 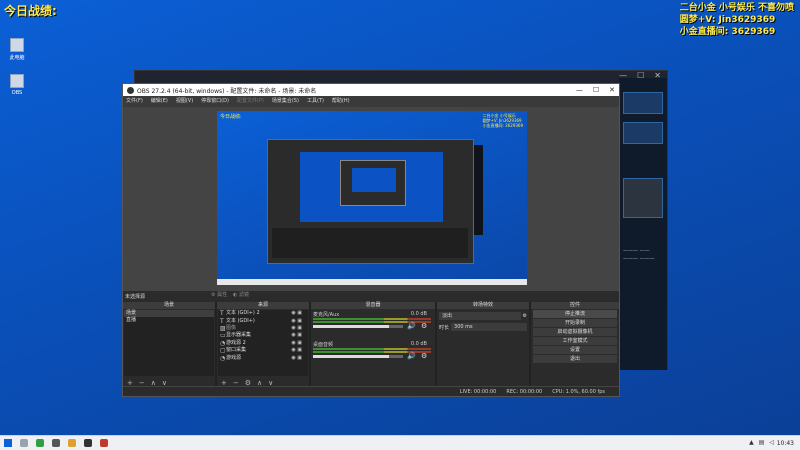 I want to click on settings-button: 设置, so click(x=575, y=350).